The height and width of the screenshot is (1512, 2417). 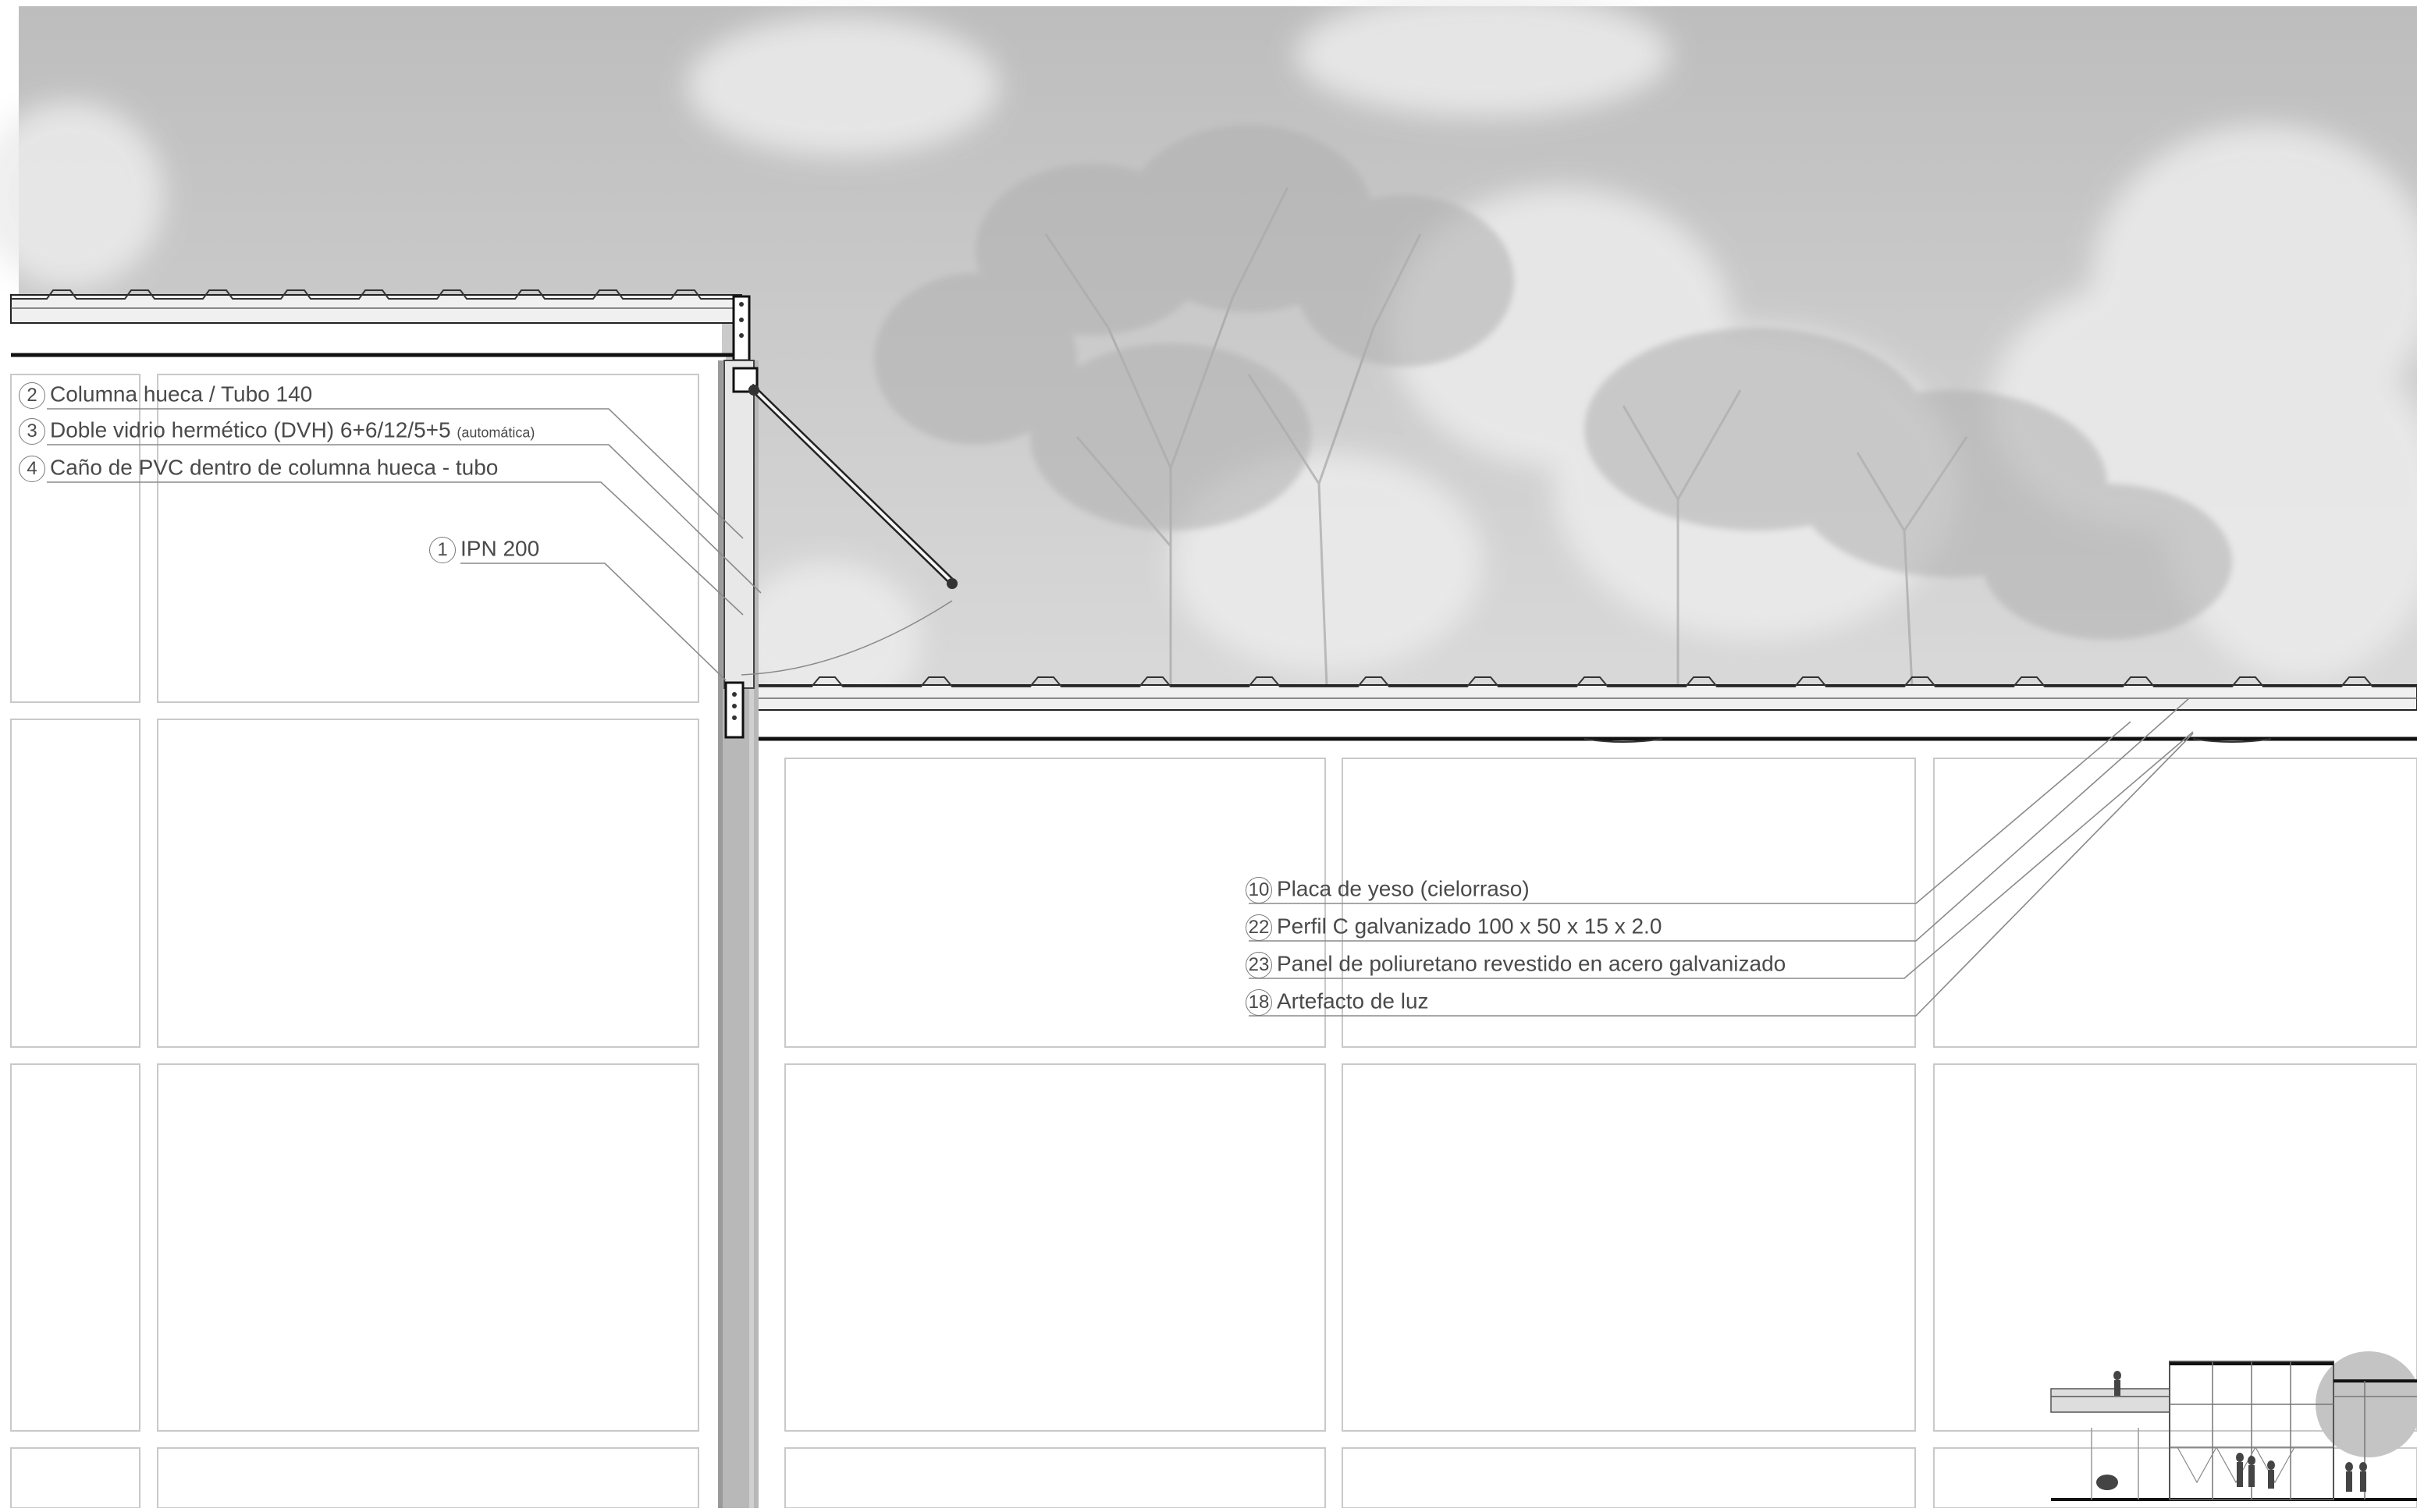 I want to click on callout-number: 2, so click(x=32, y=396).